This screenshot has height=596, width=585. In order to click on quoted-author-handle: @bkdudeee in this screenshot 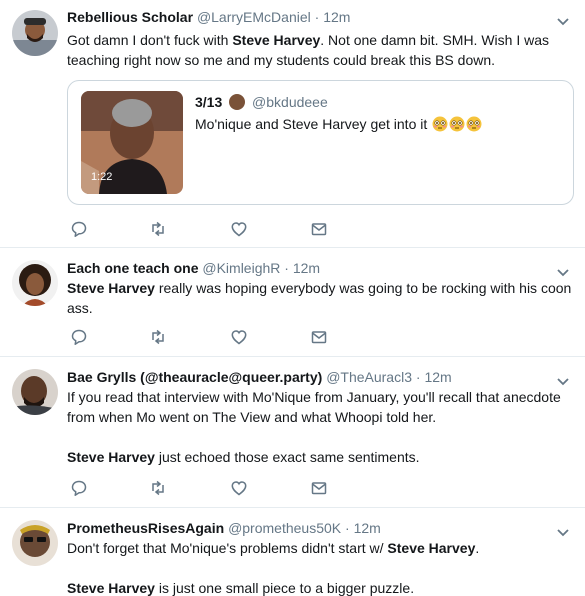, I will do `click(290, 102)`.